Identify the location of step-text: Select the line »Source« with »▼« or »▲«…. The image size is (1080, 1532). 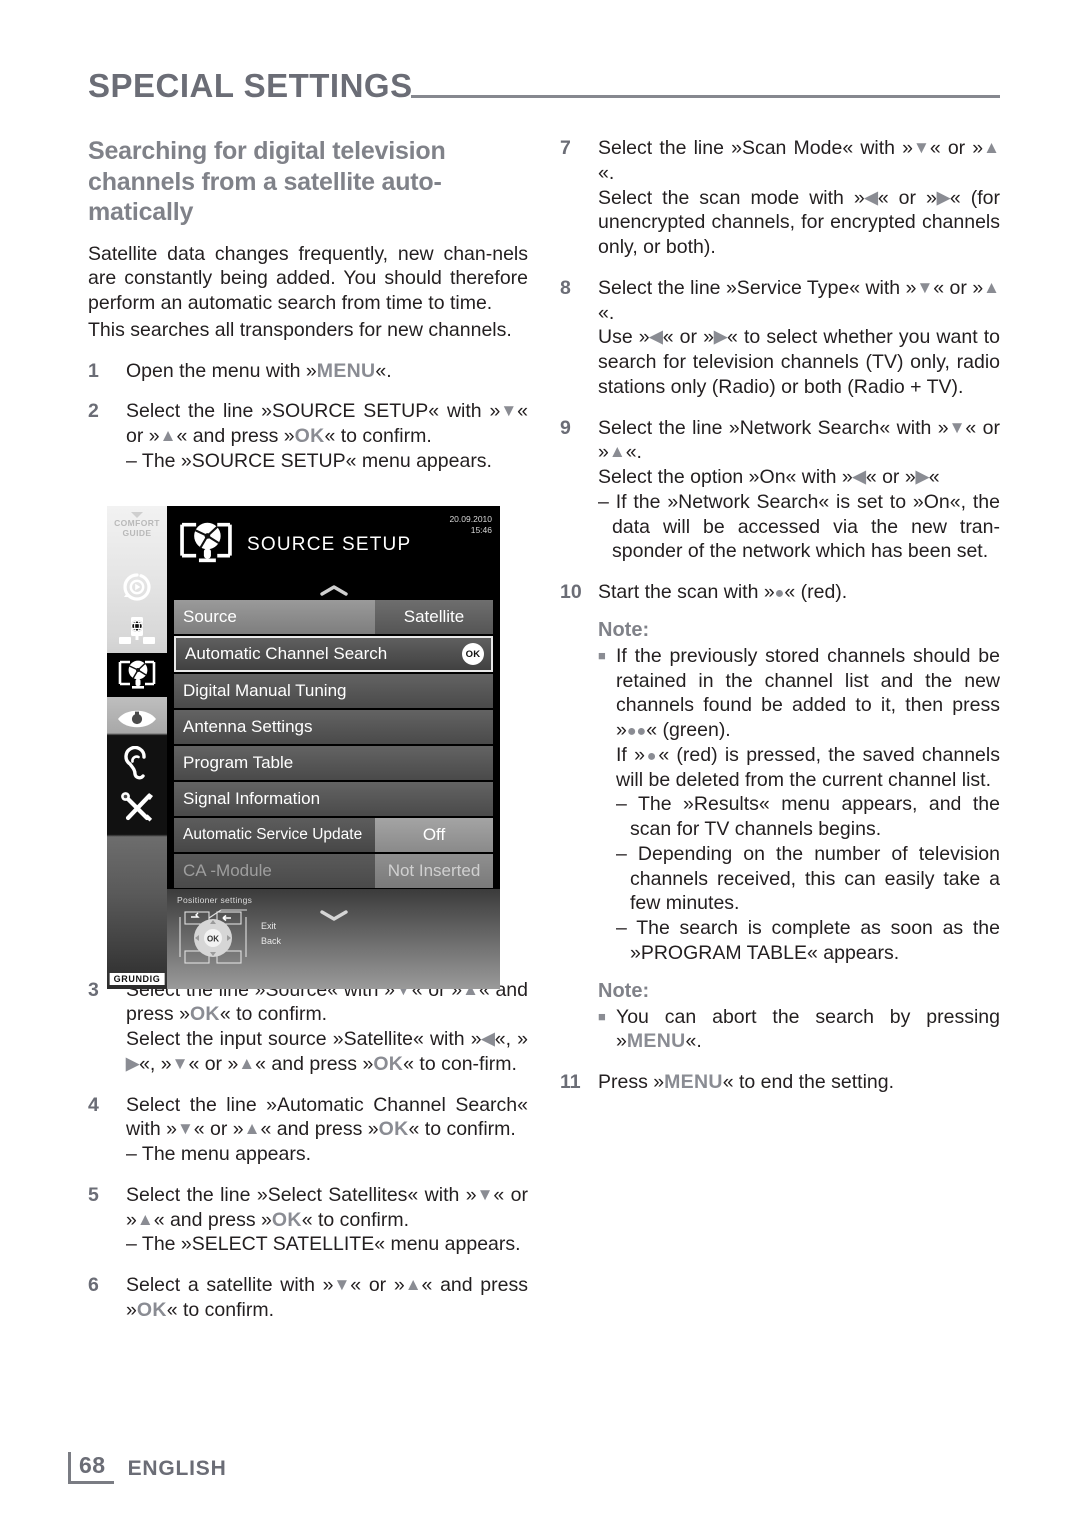
(327, 1026).